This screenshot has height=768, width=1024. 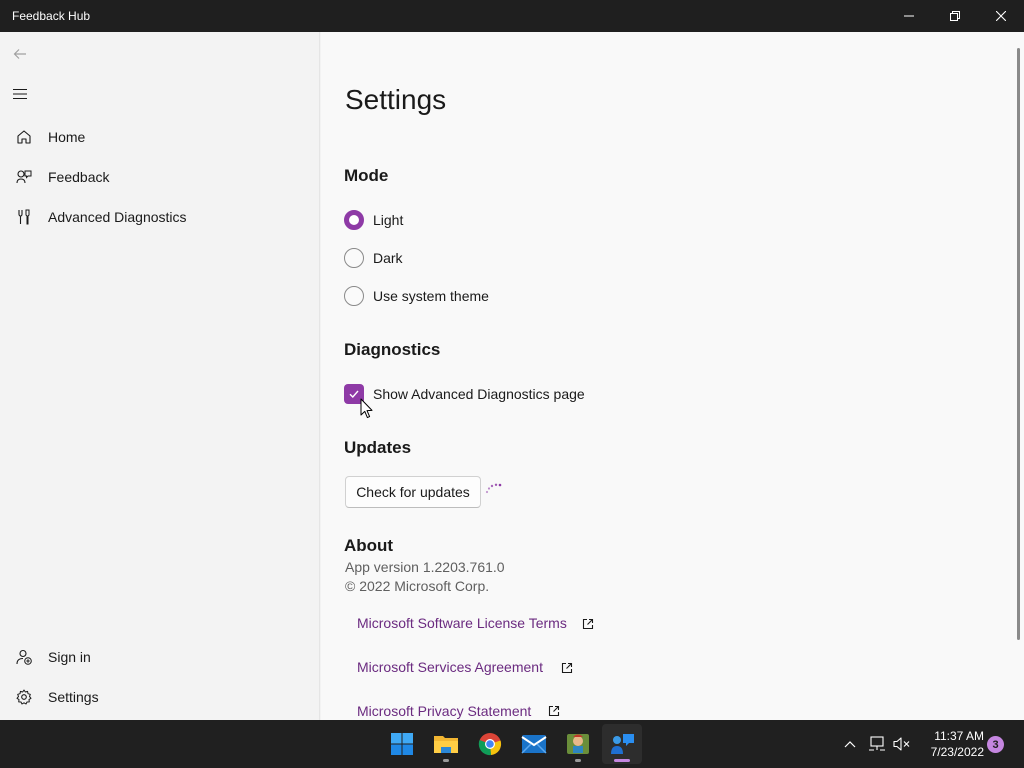 I want to click on restore-icon, so click(x=955, y=16).